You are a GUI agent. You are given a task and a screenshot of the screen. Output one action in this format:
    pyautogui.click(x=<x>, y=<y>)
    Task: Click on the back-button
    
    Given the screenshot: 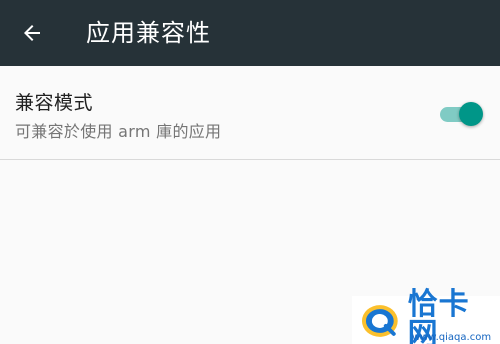 What is the action you would take?
    pyautogui.click(x=32, y=33)
    